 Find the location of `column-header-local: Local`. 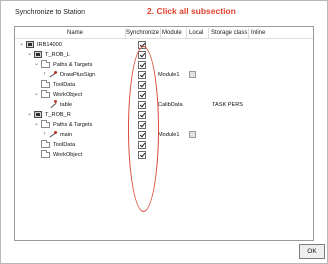

column-header-local: Local is located at coordinates (196, 33).